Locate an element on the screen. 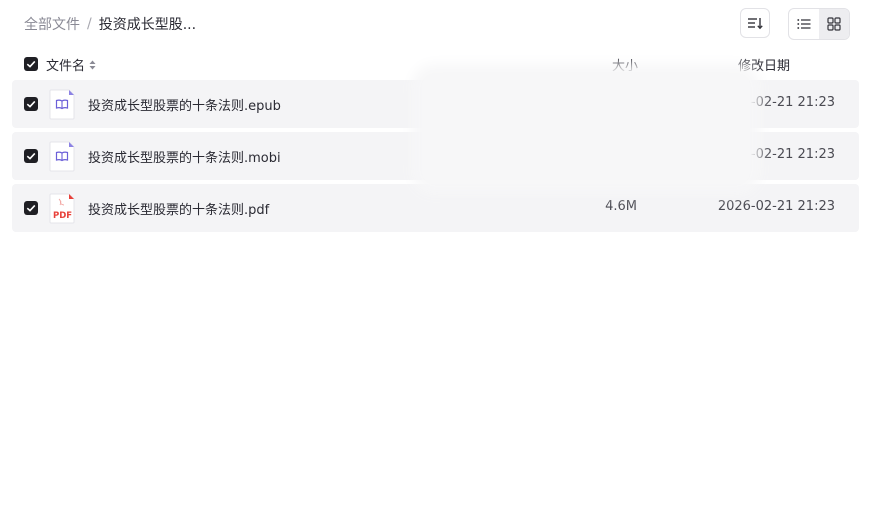 This screenshot has height=514, width=874. select-all-checkbox is located at coordinates (31, 64).